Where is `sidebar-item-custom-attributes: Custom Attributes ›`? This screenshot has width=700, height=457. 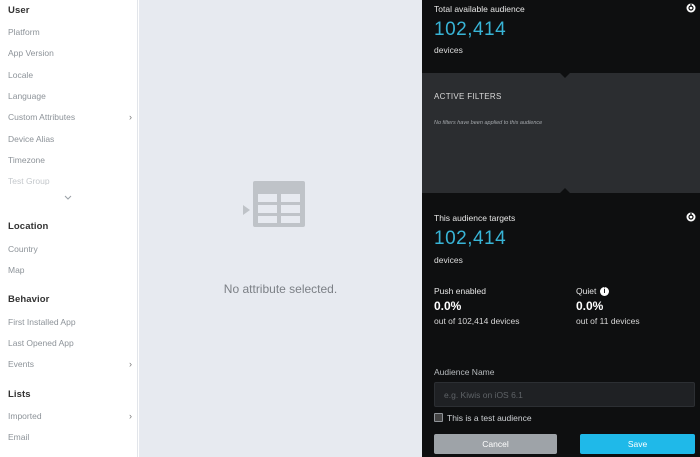
sidebar-item-custom-attributes: Custom Attributes › is located at coordinates (71, 117).